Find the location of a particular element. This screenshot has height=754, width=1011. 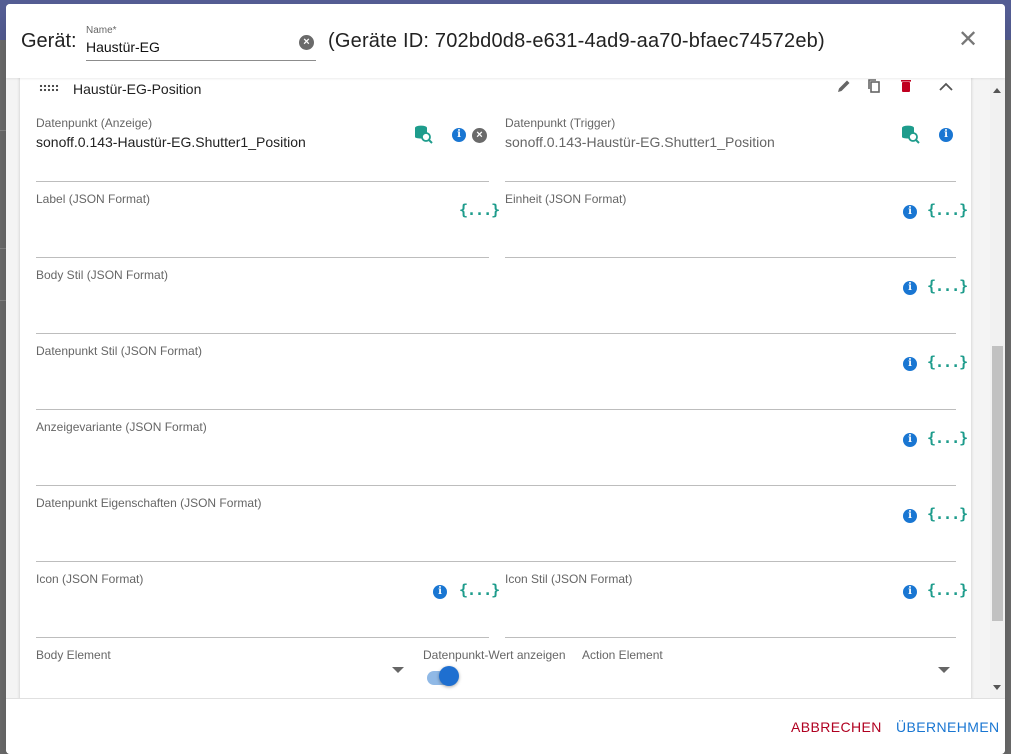

clear-value-icon: × is located at coordinates (479, 135).